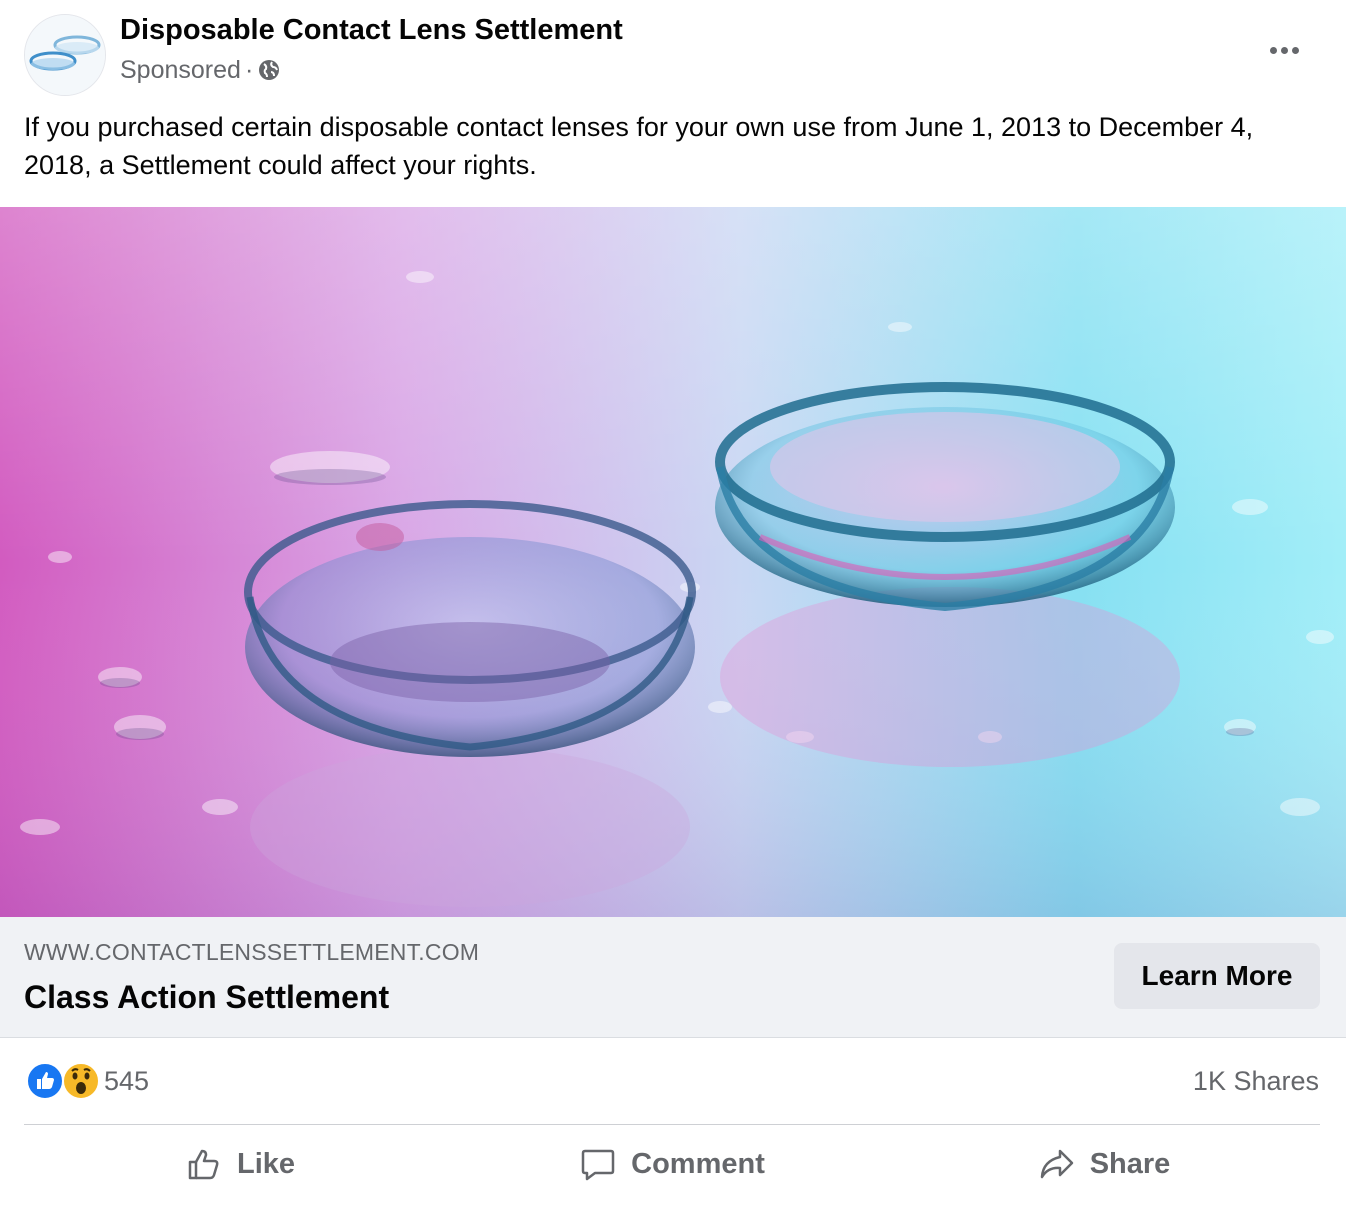  I want to click on comment-icon, so click(598, 1165).